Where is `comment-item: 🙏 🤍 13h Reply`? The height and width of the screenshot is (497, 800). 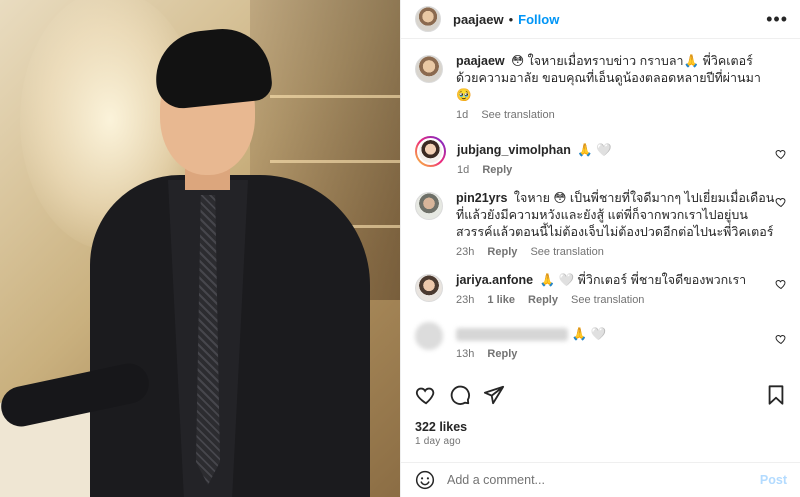
comment-item: 🙏 🤍 13h Reply is located at coordinates (601, 340).